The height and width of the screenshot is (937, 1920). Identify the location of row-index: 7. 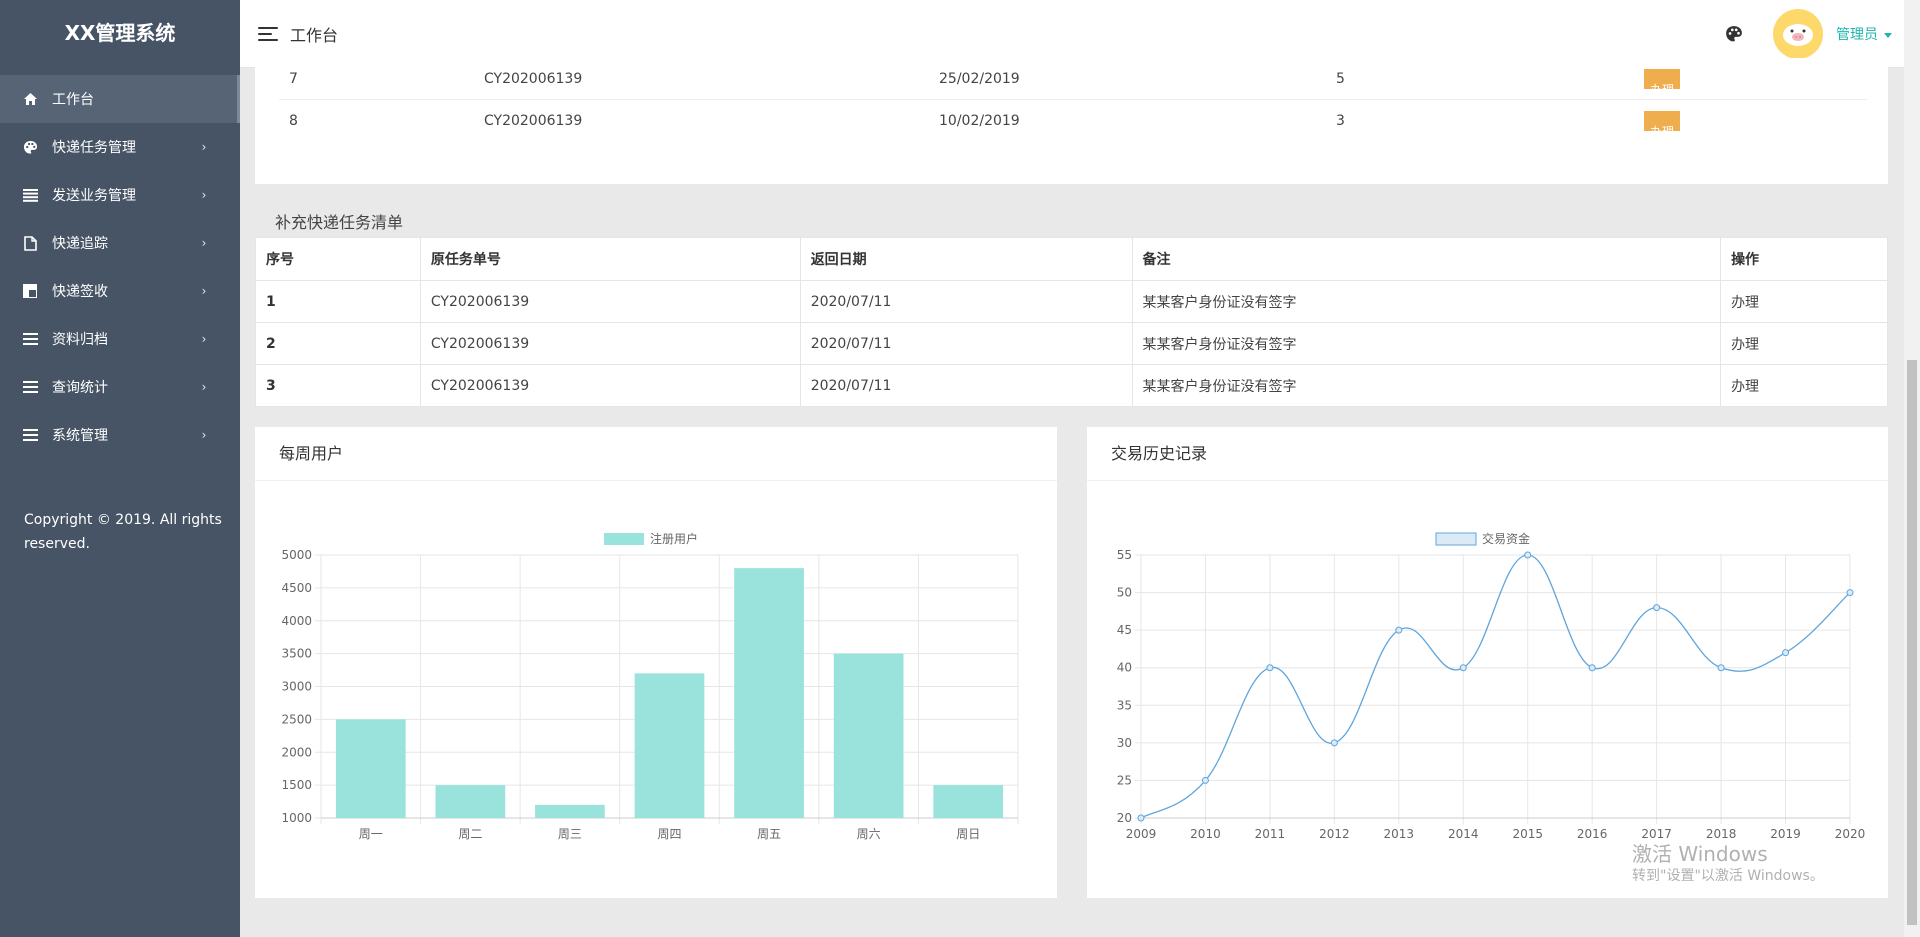
(293, 79).